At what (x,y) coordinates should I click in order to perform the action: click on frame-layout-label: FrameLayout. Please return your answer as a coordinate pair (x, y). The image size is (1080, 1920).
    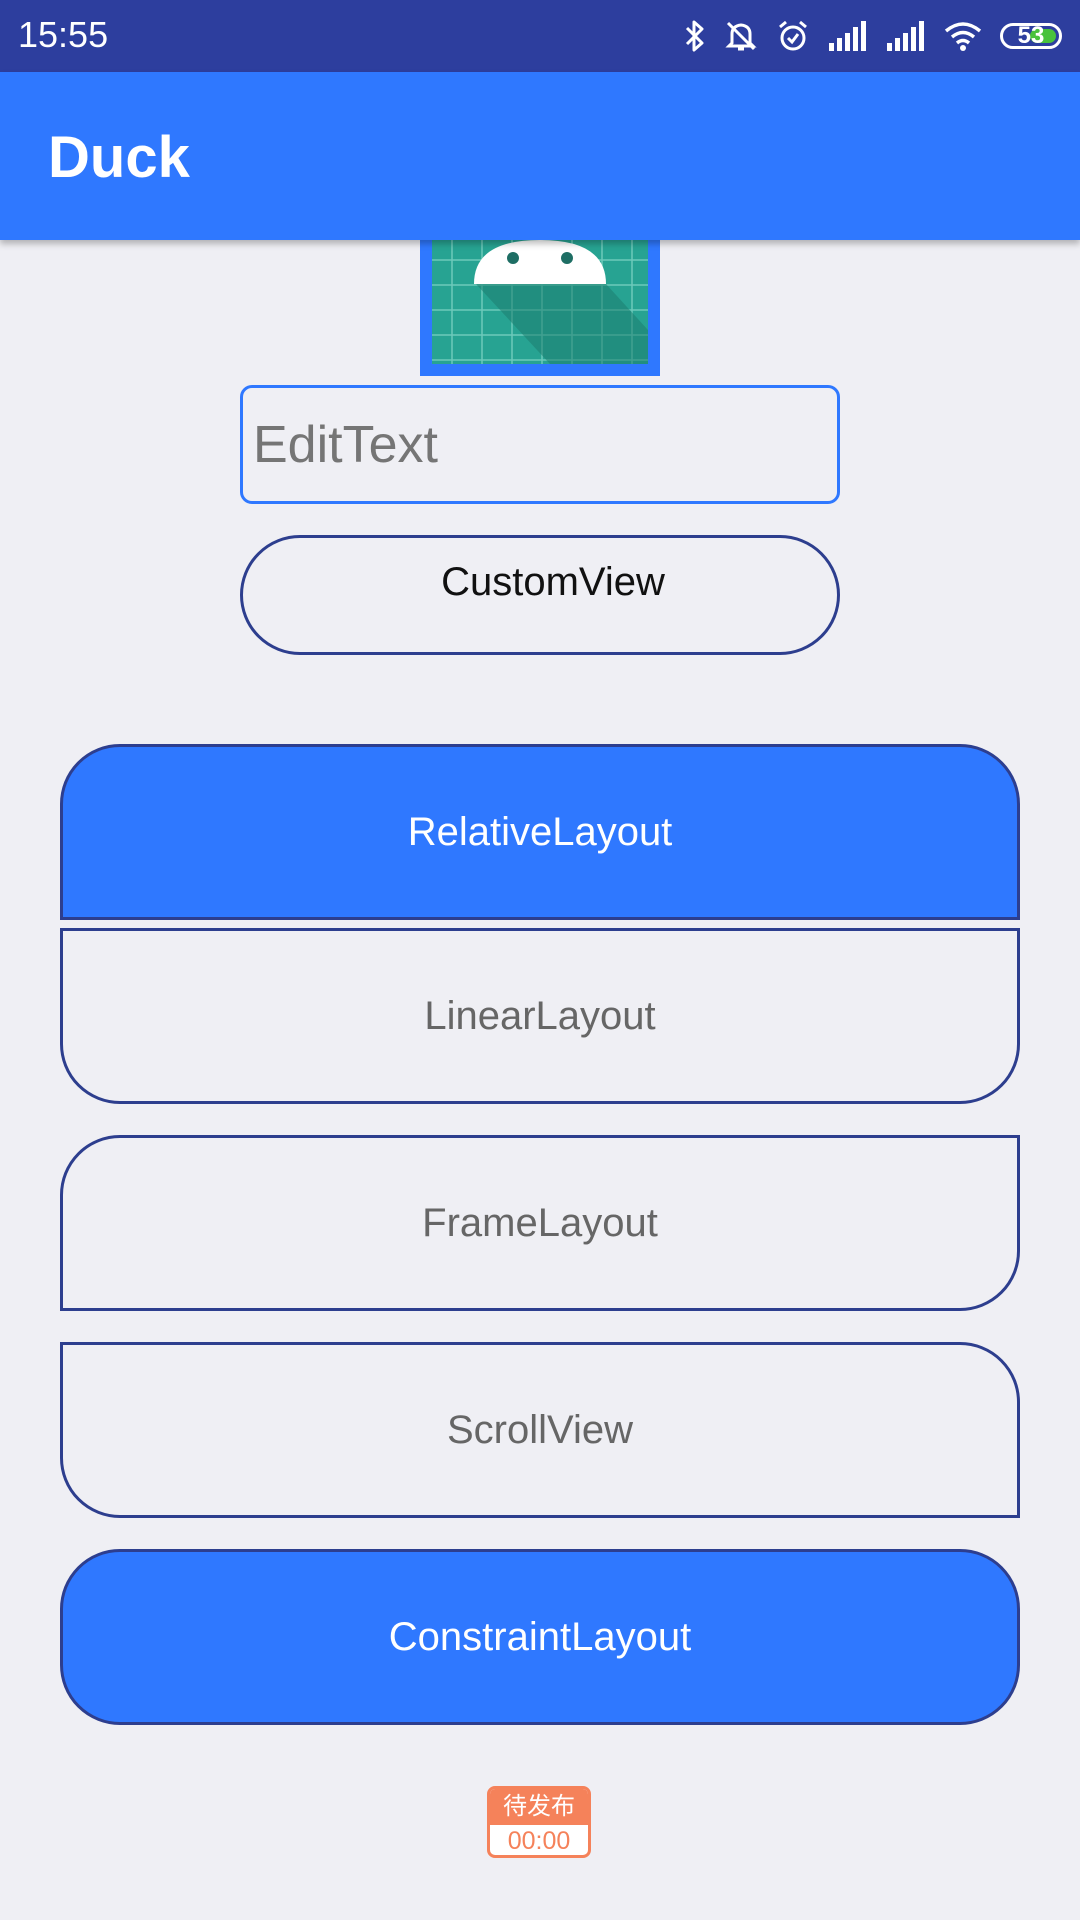
    Looking at the image, I should click on (540, 1222).